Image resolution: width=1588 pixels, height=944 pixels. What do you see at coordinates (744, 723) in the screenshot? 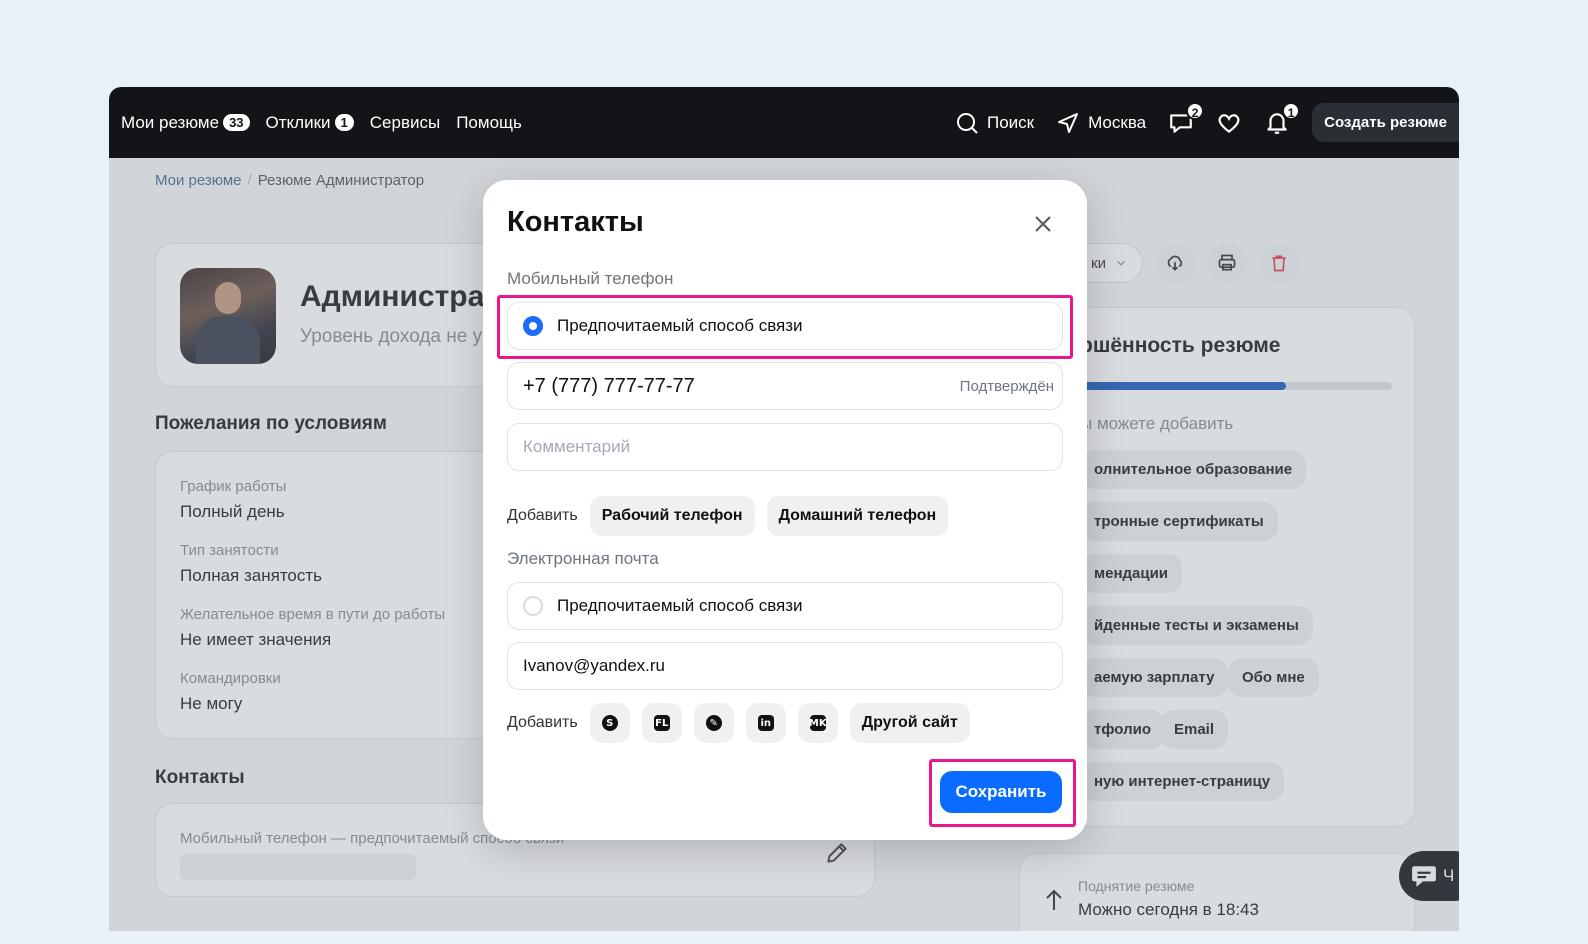
I see `add-site-row: Добавить S FL ✎ in MK Другой сайт` at bounding box center [744, 723].